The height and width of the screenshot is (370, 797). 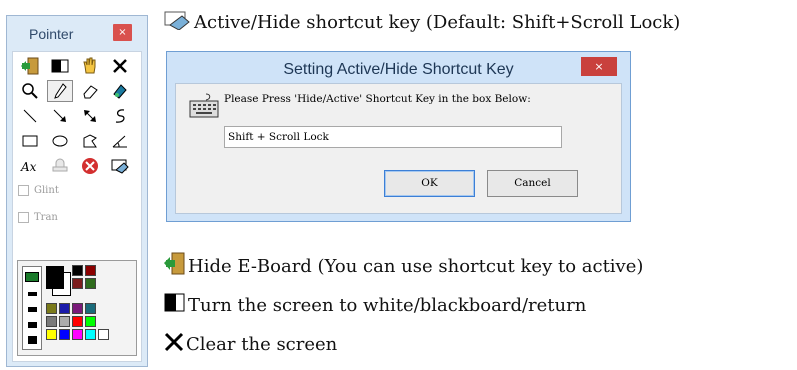 What do you see at coordinates (23, 217) in the screenshot?
I see `tran-checkbox` at bounding box center [23, 217].